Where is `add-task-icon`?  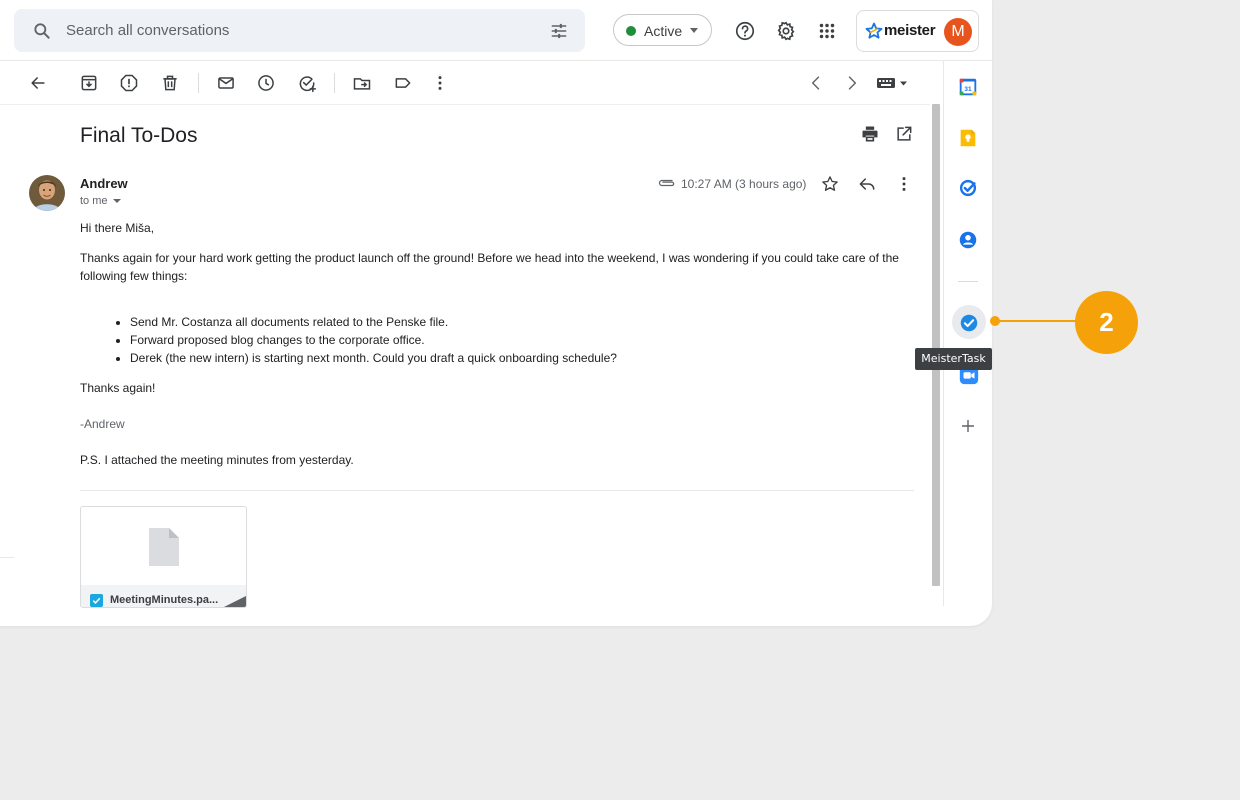 add-task-icon is located at coordinates (307, 83).